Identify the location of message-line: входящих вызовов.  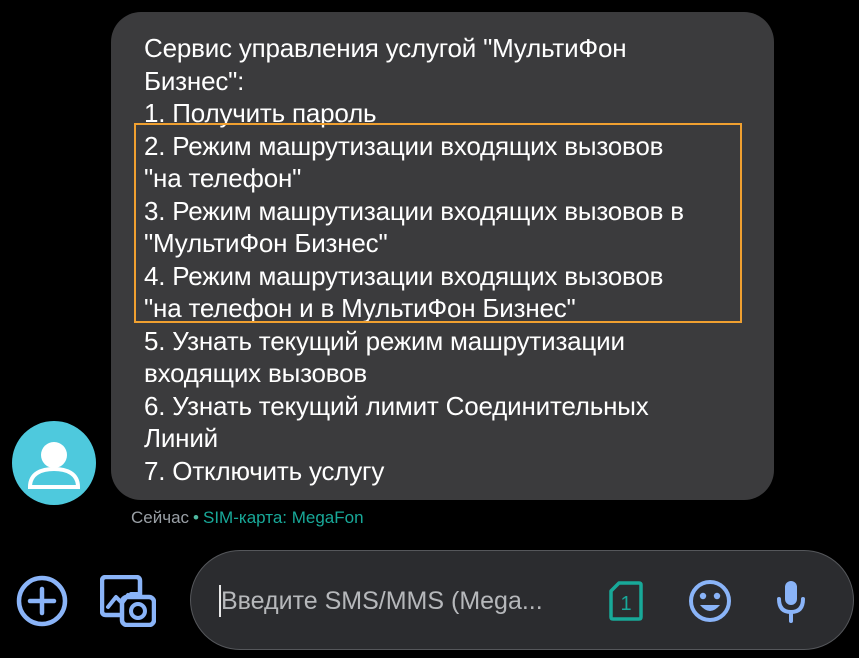
(255, 373).